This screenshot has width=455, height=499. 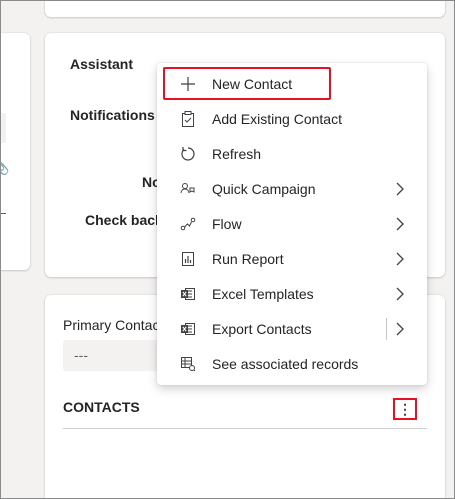 What do you see at coordinates (264, 189) in the screenshot?
I see `menu-item-label: Quick Campaign` at bounding box center [264, 189].